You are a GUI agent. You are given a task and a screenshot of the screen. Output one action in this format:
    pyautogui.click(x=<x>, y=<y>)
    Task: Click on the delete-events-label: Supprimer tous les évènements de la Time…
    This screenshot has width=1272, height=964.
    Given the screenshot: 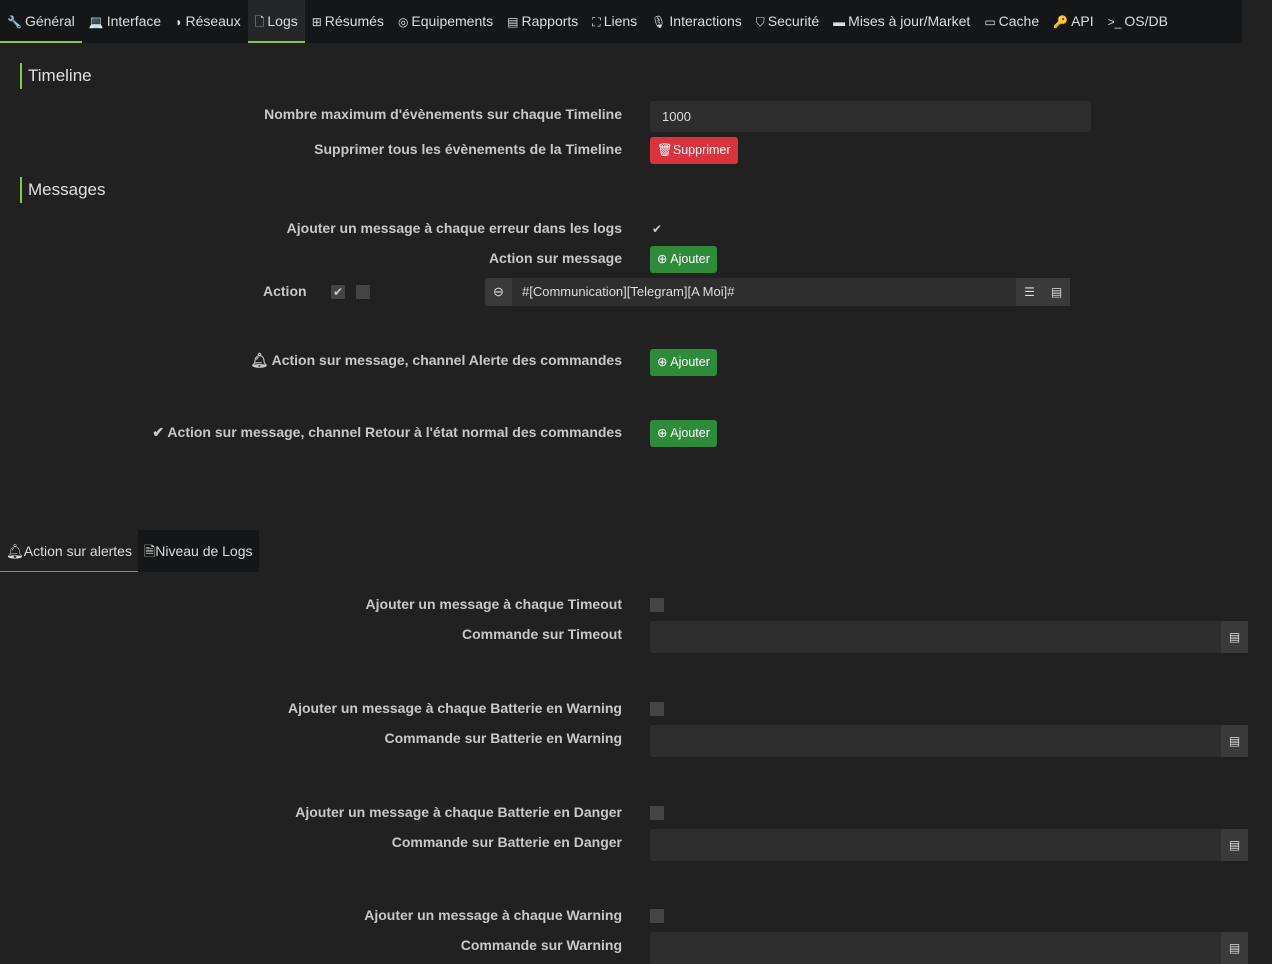 What is the action you would take?
    pyautogui.click(x=468, y=149)
    